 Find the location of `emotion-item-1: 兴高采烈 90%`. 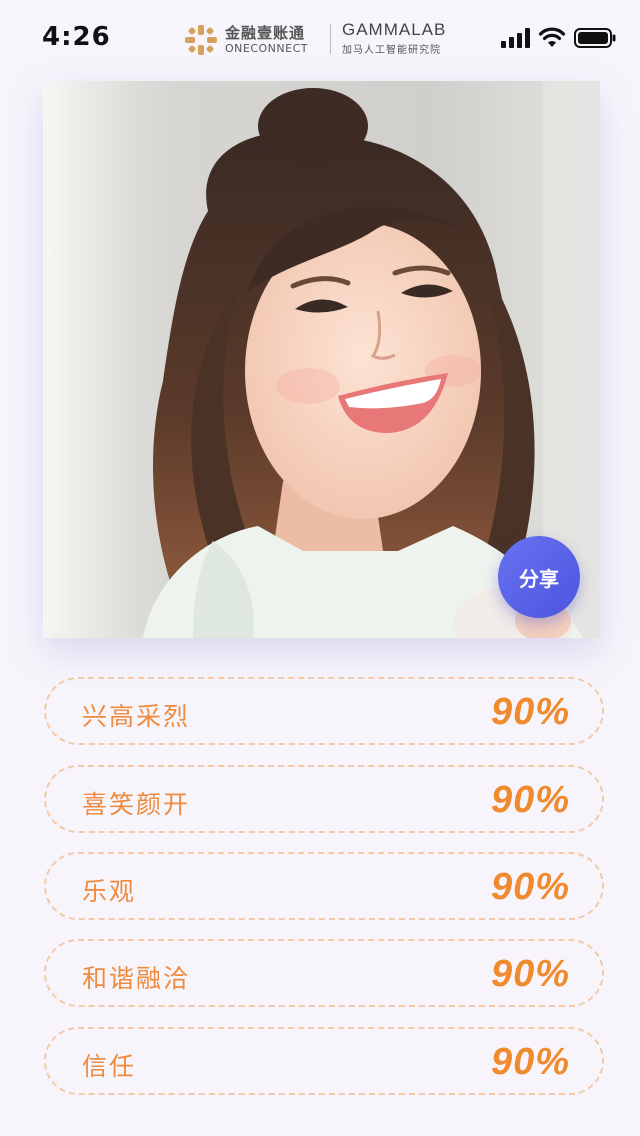

emotion-item-1: 兴高采烈 90% is located at coordinates (324, 711).